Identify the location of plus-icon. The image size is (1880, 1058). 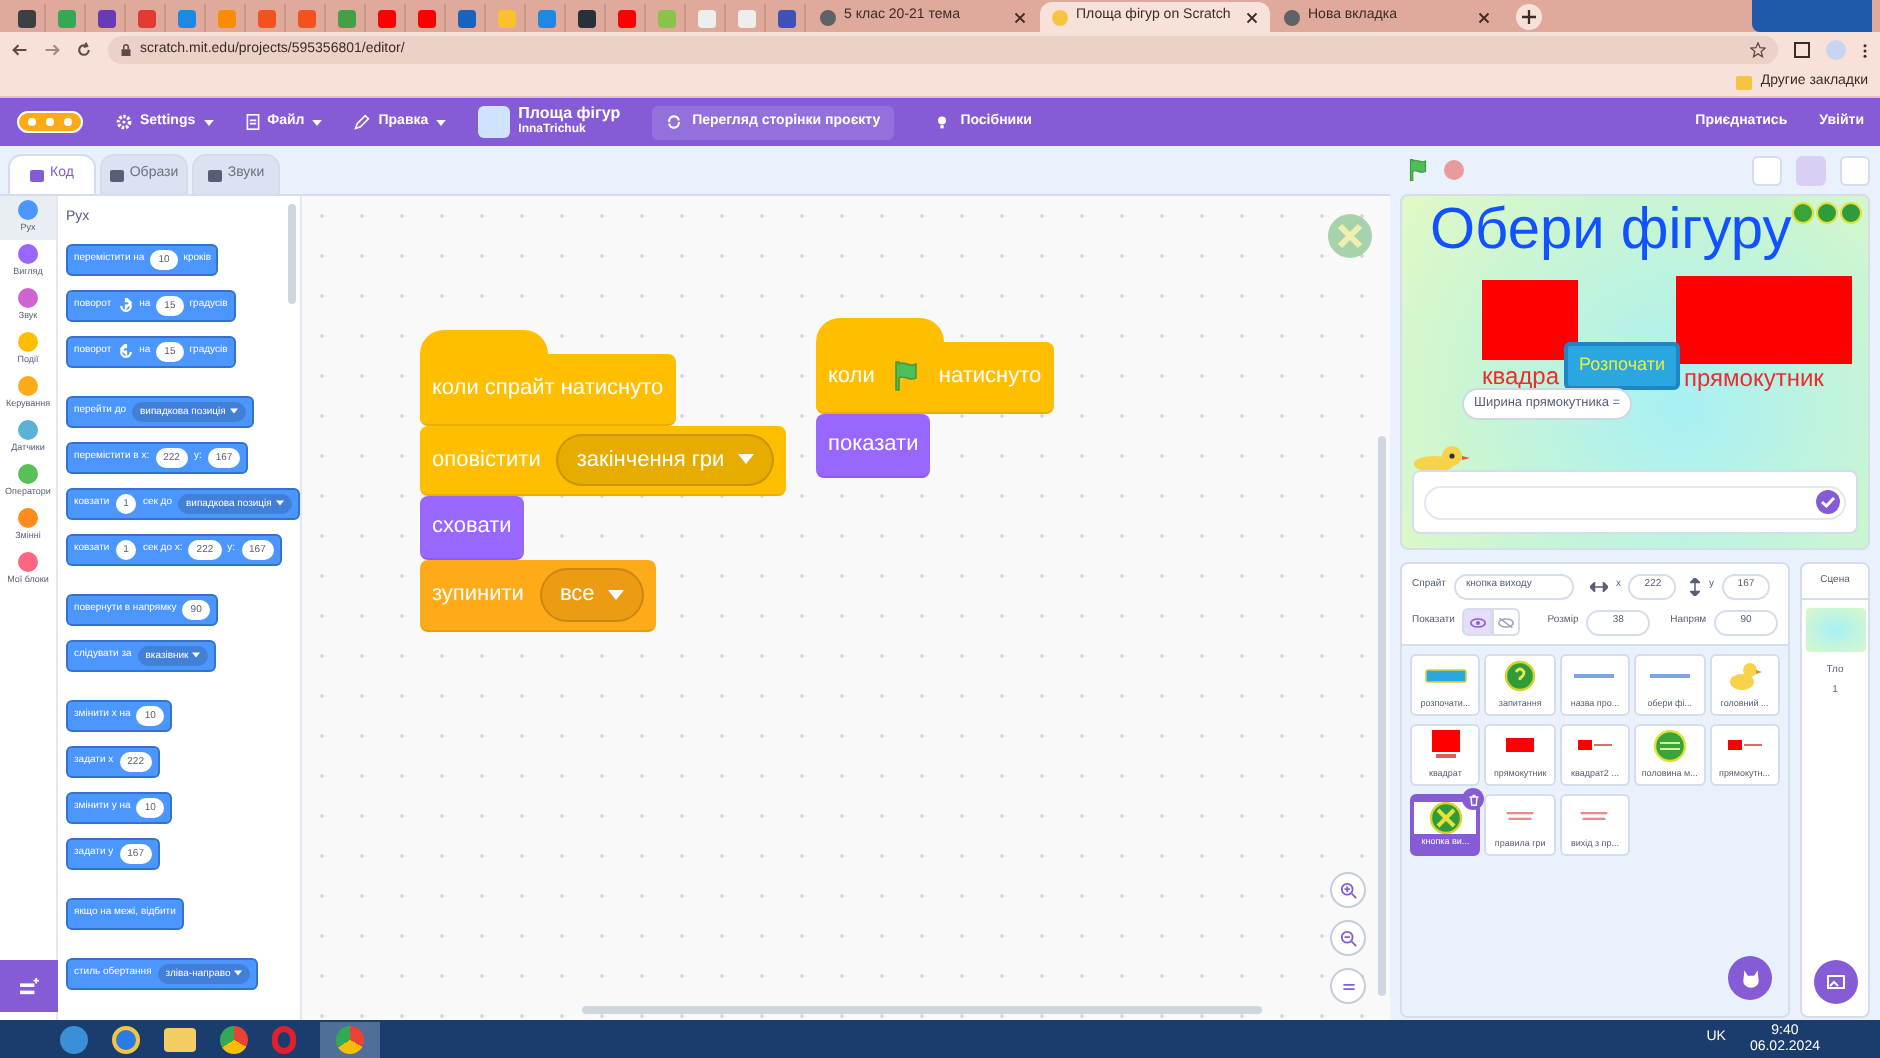
(1529, 17).